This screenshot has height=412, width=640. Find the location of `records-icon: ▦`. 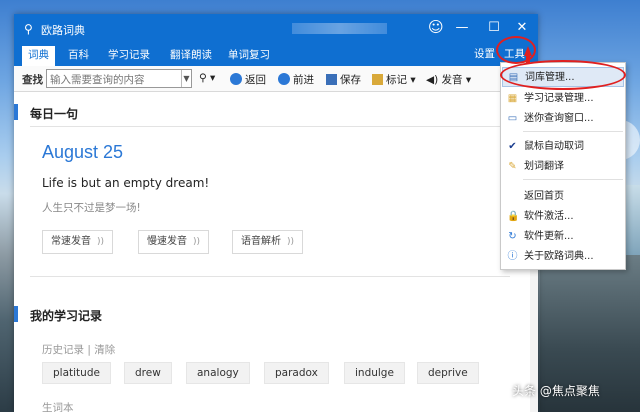

records-icon: ▦ is located at coordinates (512, 98).